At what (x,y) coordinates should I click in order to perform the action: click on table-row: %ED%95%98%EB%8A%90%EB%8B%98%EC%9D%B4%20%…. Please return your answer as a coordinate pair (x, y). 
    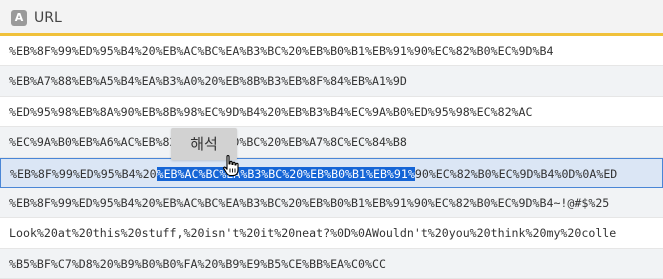
    Looking at the image, I should click on (331, 112).